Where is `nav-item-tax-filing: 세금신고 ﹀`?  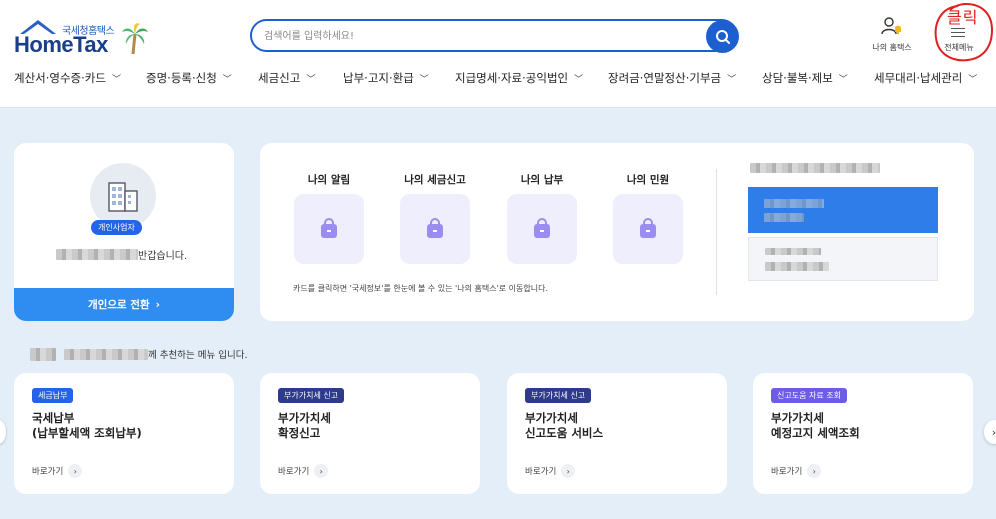
nav-item-tax-filing: 세금신고 ﹀ is located at coordinates (286, 78).